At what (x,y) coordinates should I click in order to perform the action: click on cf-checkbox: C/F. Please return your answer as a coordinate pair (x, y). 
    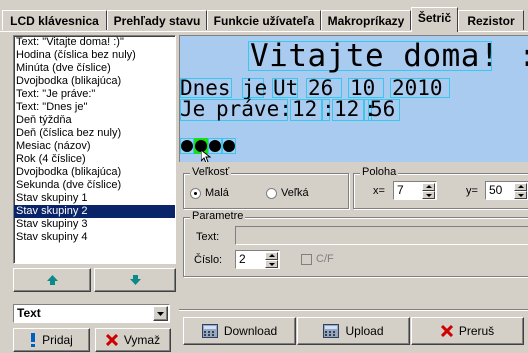
    Looking at the image, I should click on (317, 259).